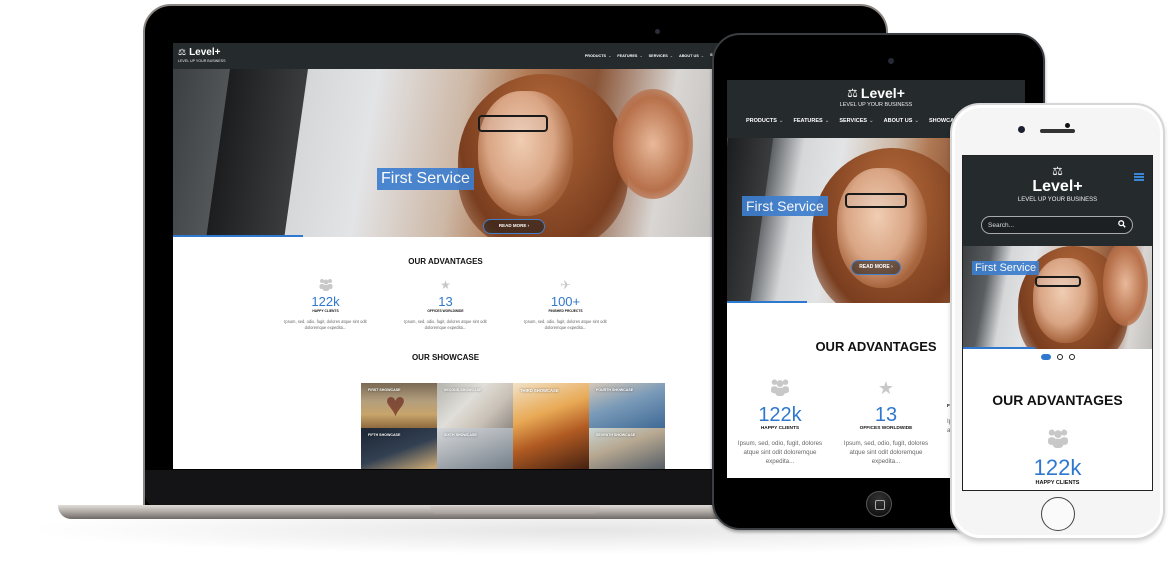 The image size is (1170, 563). I want to click on star-icon: ★, so click(886, 388).